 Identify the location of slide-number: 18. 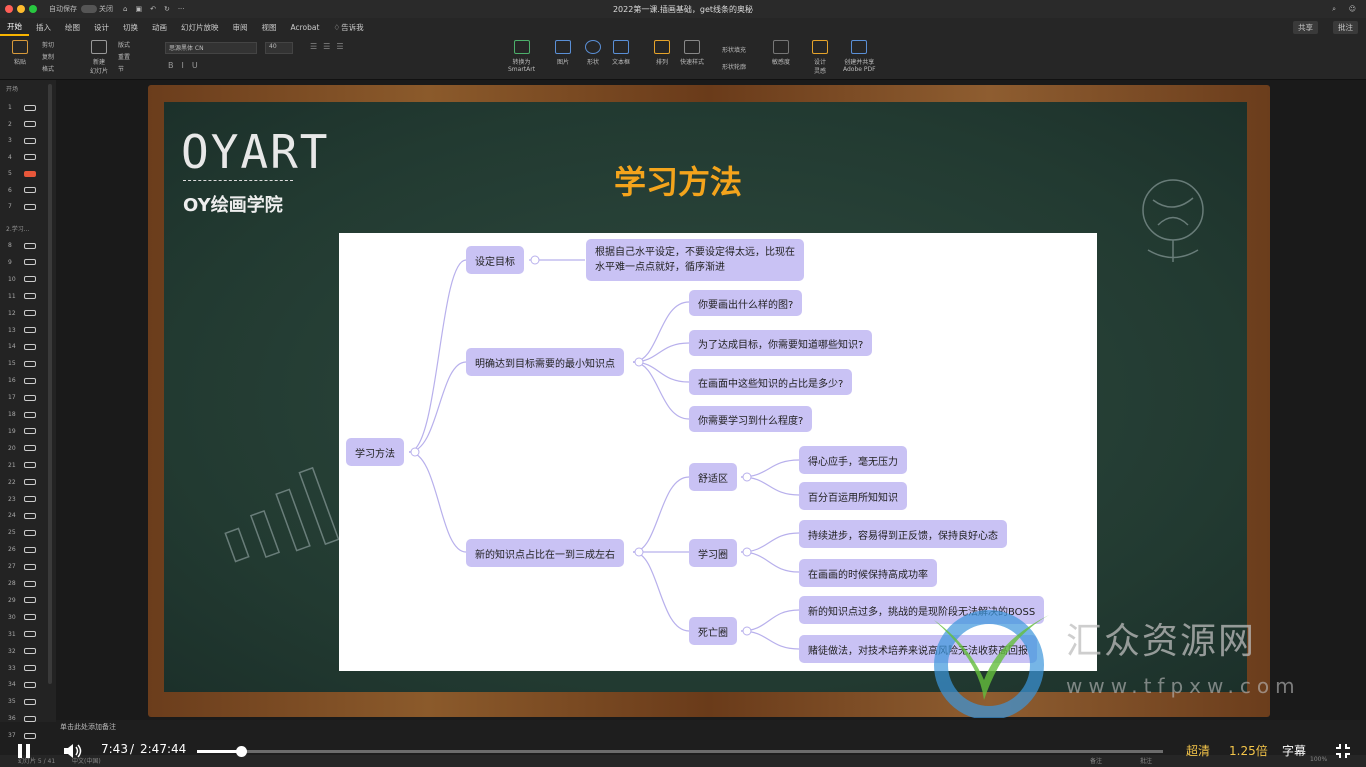
(12, 414).